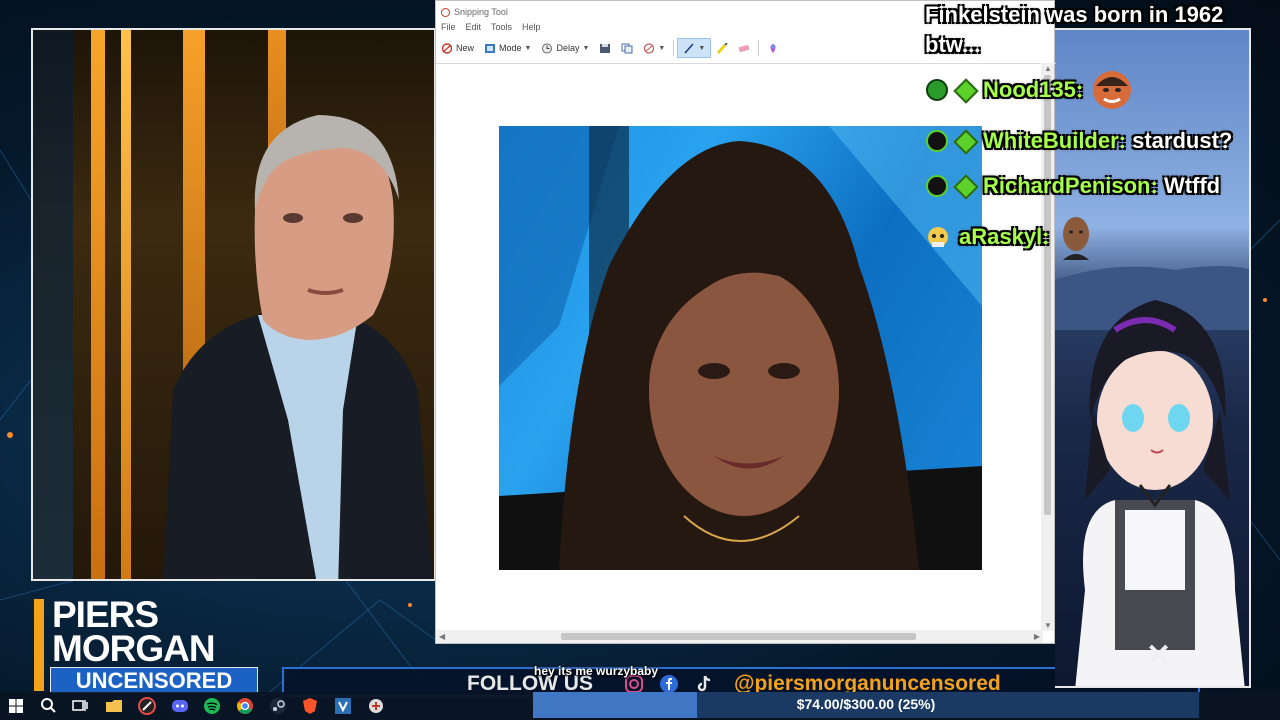 This screenshot has width=1280, height=720. I want to click on chat-username: aRaskyl:, so click(1004, 236).